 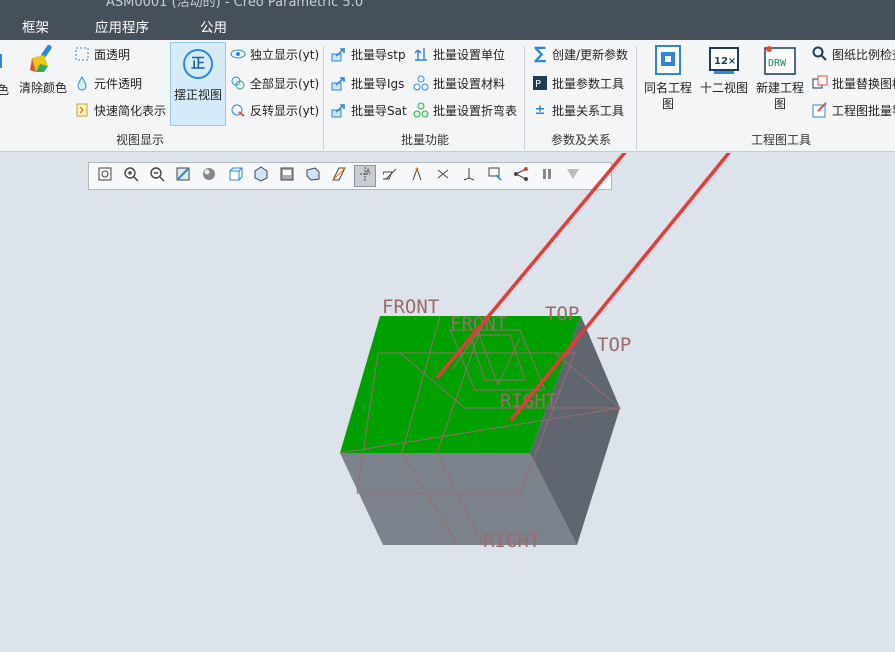 I want to click on quick-simplify-button: 快速简化表示, so click(x=120, y=110).